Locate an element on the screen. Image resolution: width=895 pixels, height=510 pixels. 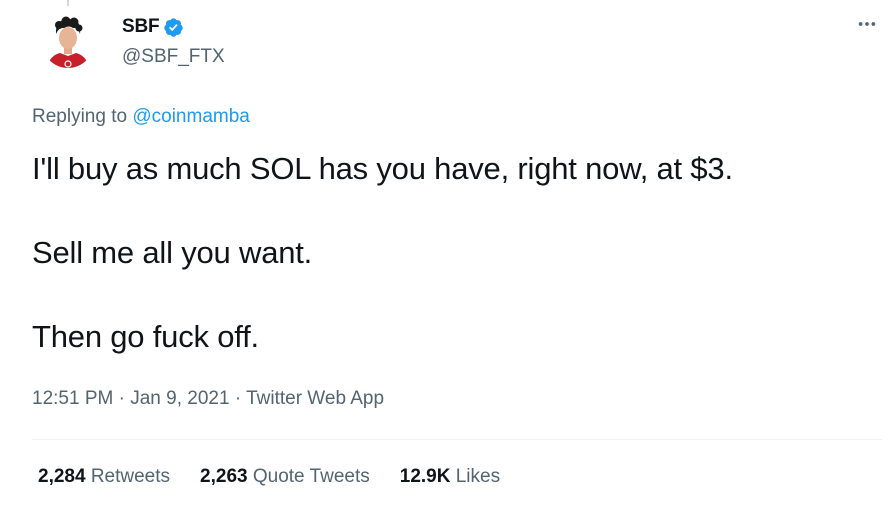
retweets-label: Retweets is located at coordinates (130, 476).